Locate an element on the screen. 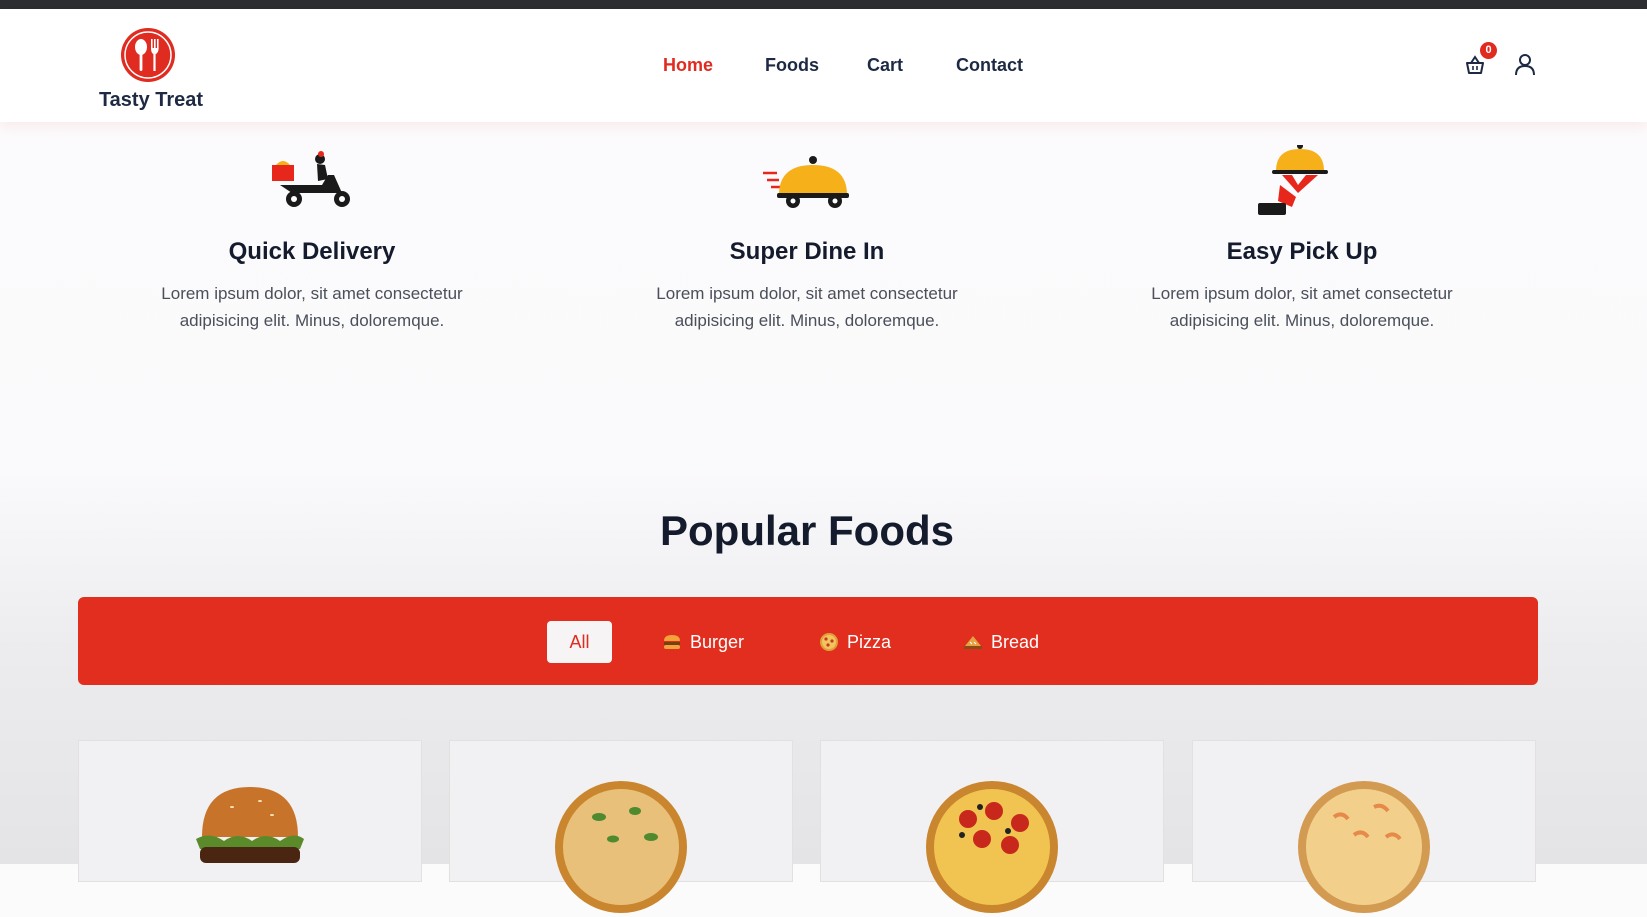 This screenshot has height=917, width=1647. seafood-pizza-image is located at coordinates (1364, 847).